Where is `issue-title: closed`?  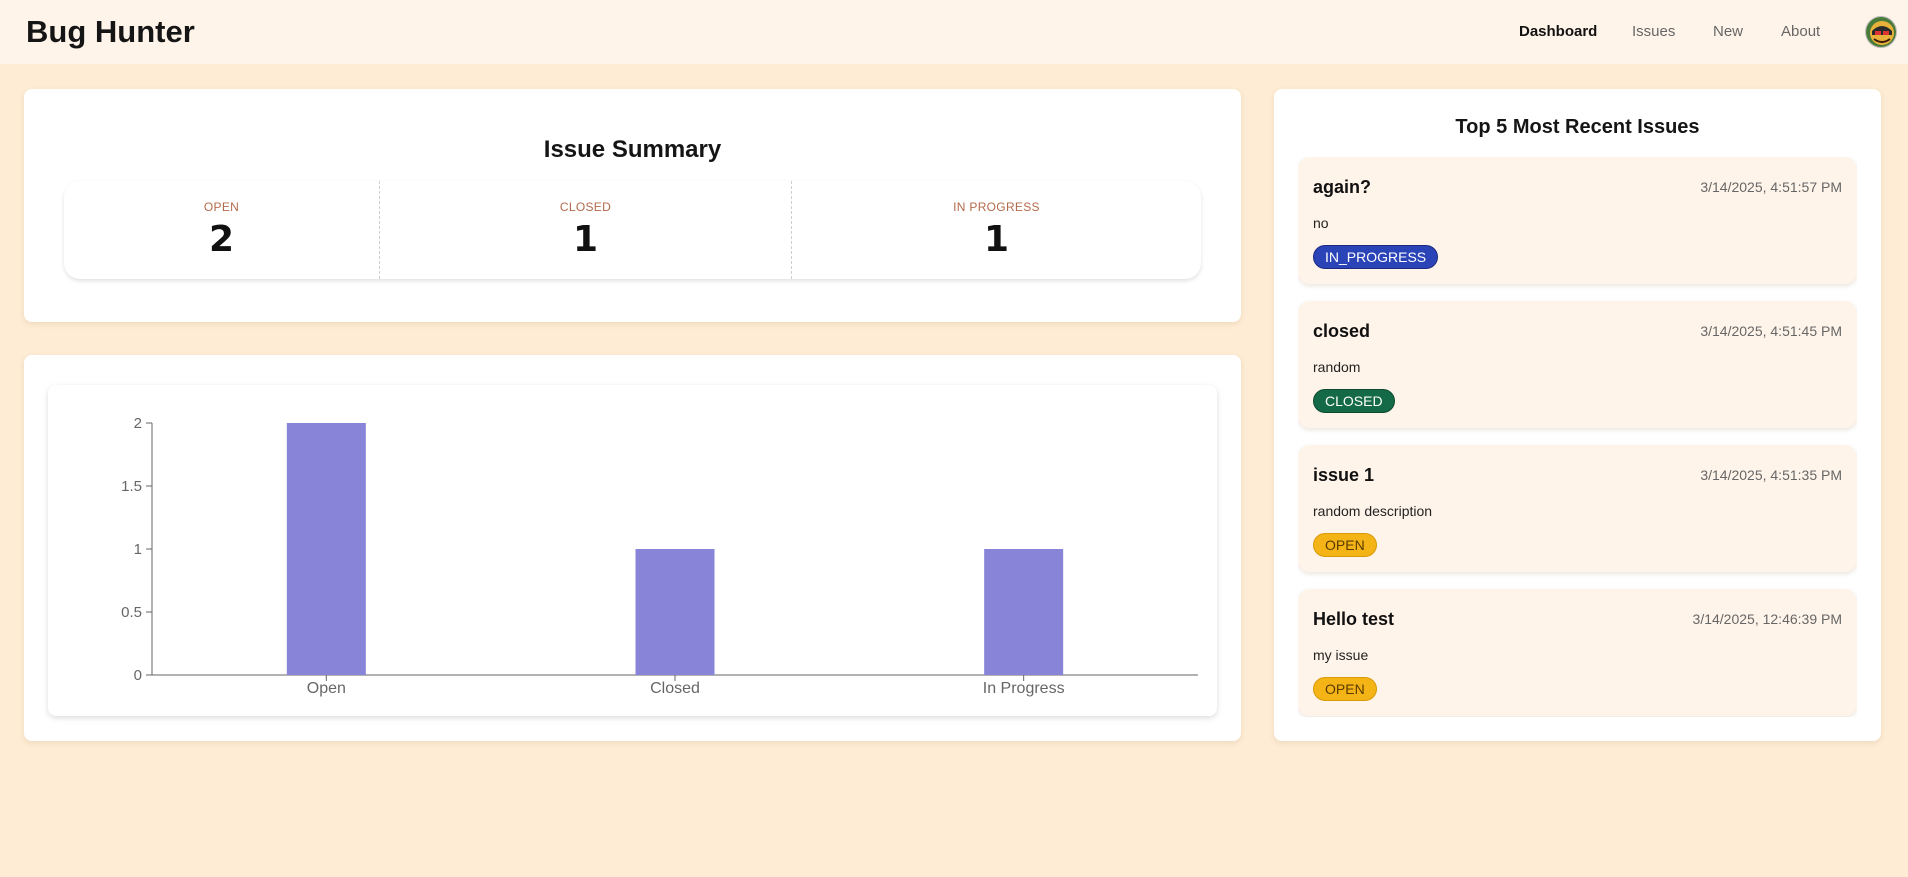
issue-title: closed is located at coordinates (1342, 331).